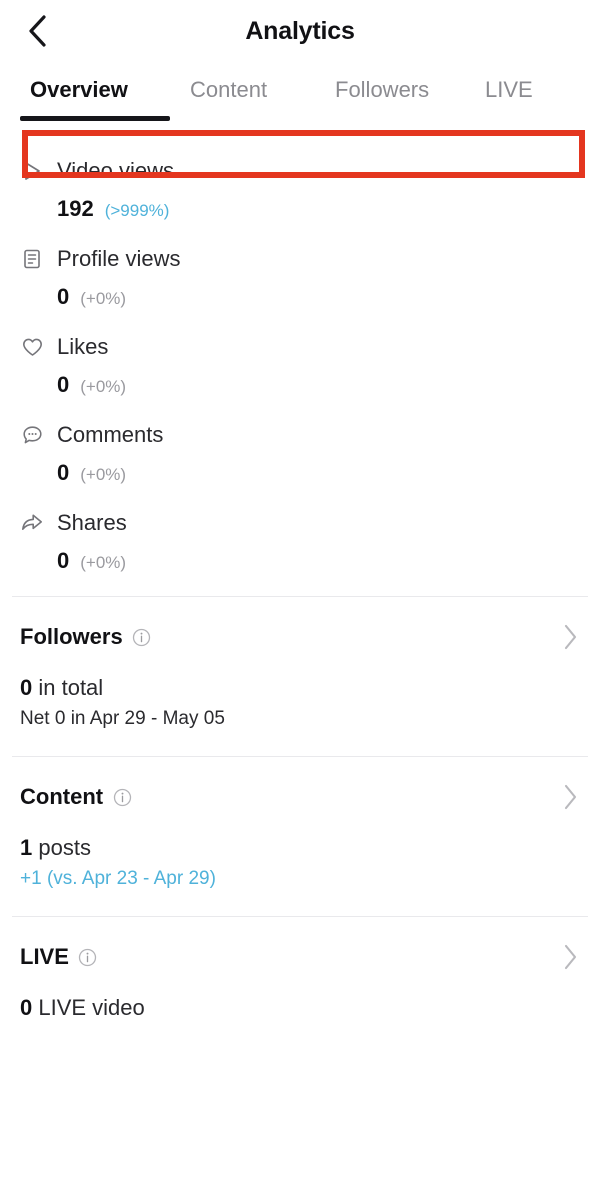 This screenshot has height=1196, width=600. Describe the element at coordinates (300, 1008) in the screenshot. I see `live-video-count: 0 LIVE video` at that location.